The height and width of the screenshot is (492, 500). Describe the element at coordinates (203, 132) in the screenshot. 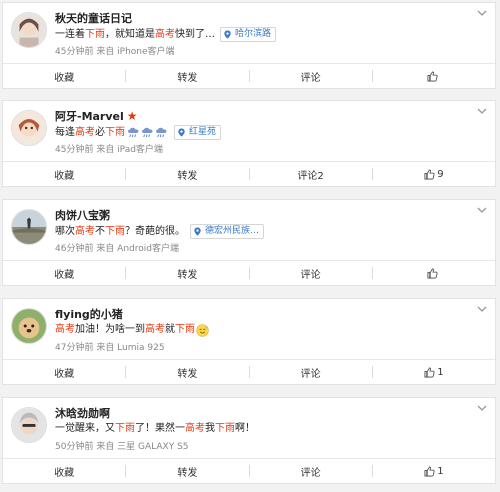

I see `location-label: 红星苑` at that location.